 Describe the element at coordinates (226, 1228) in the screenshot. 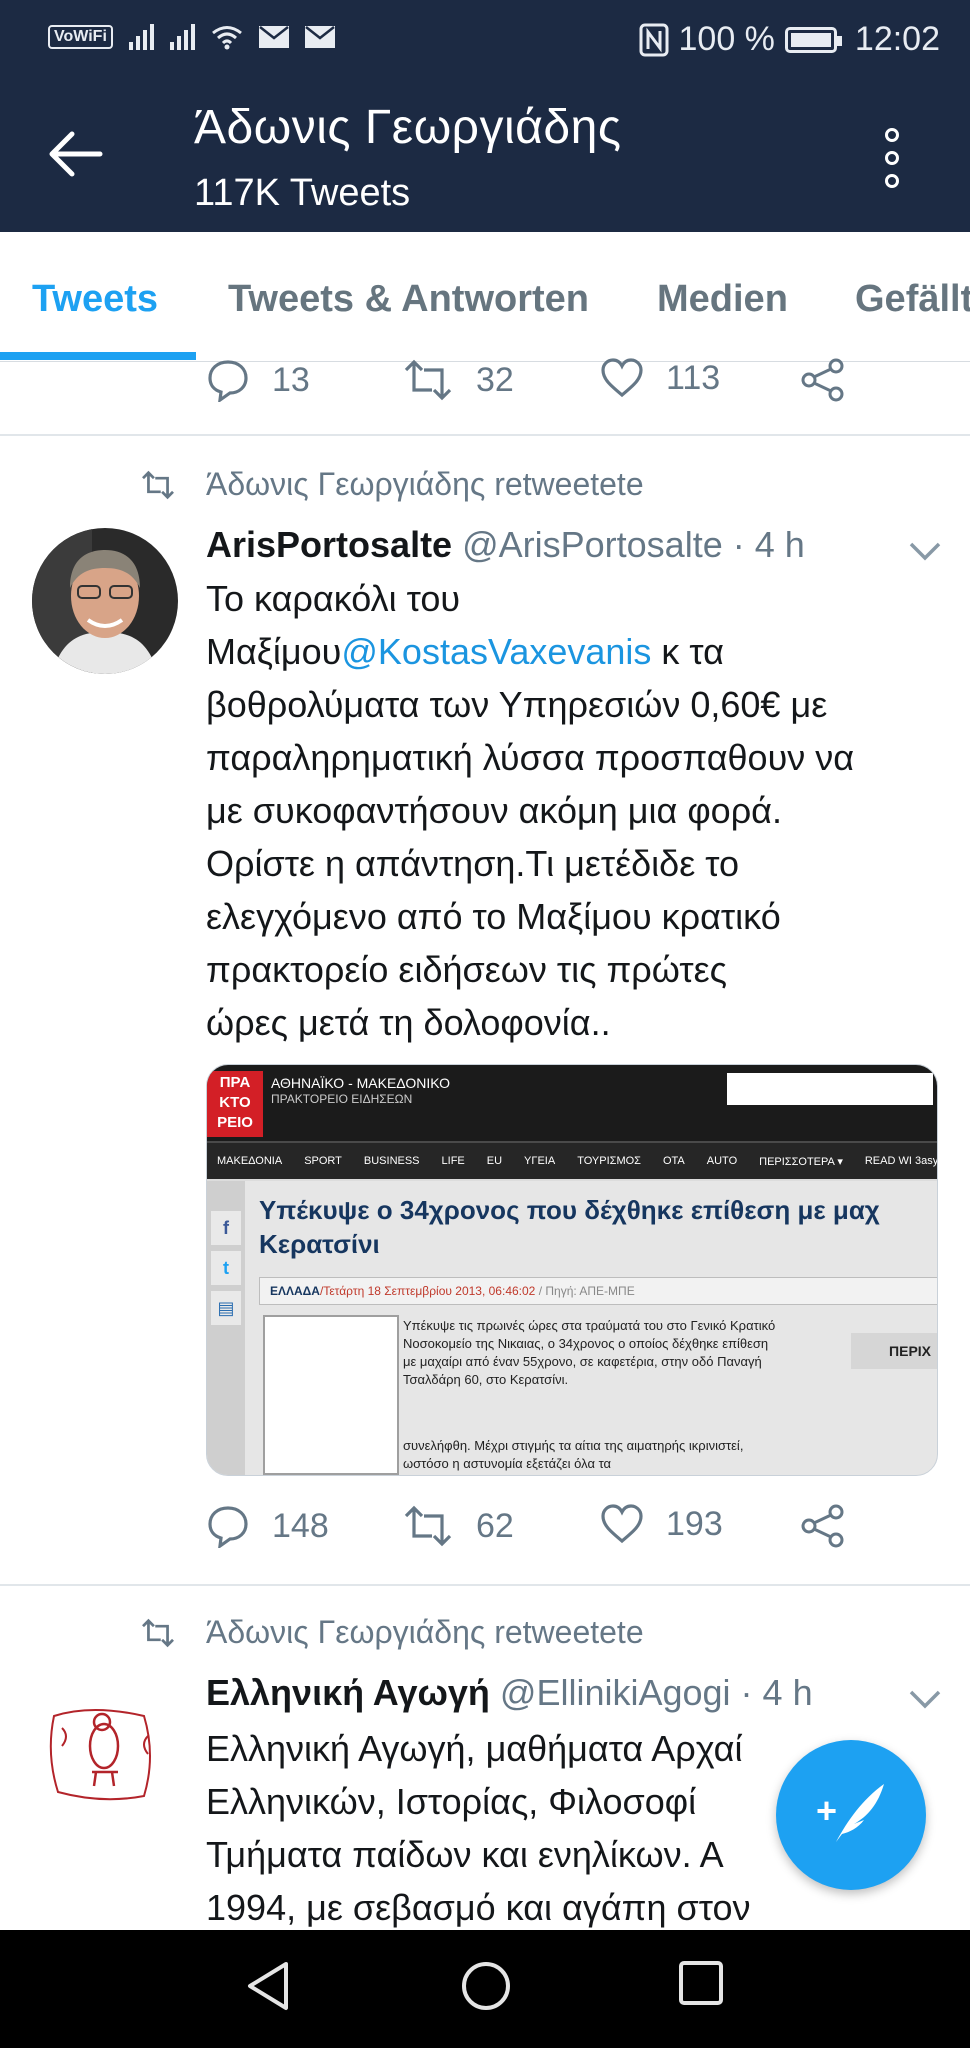

I see `facebook-icon: f` at that location.